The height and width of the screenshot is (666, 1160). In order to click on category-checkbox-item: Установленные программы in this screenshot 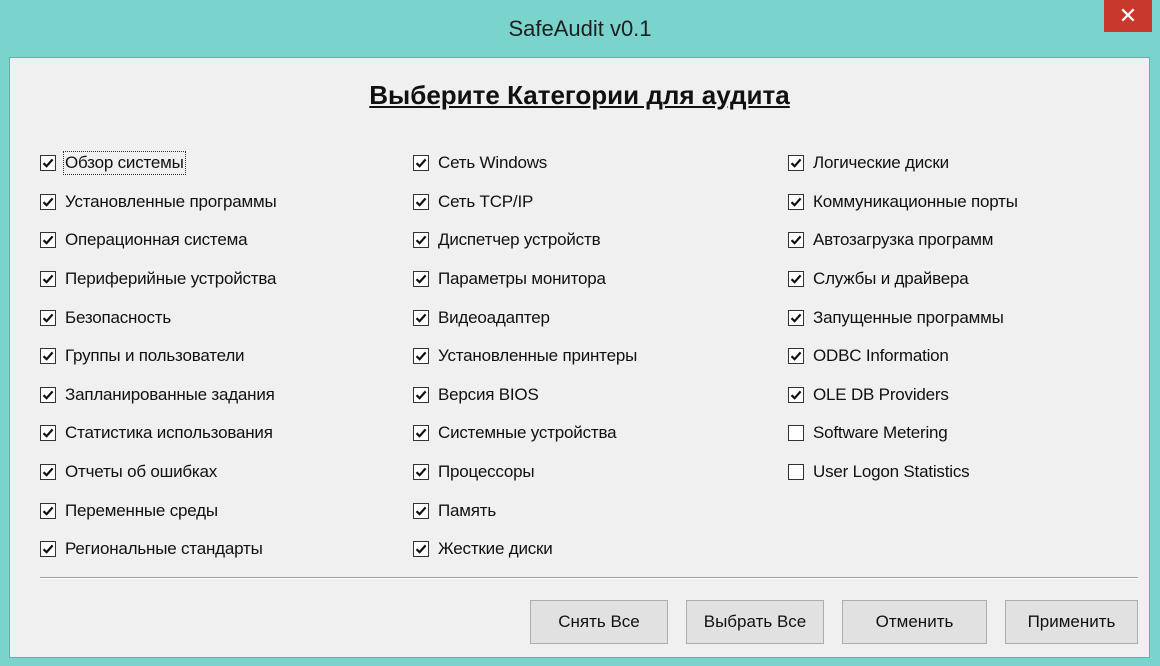, I will do `click(158, 202)`.